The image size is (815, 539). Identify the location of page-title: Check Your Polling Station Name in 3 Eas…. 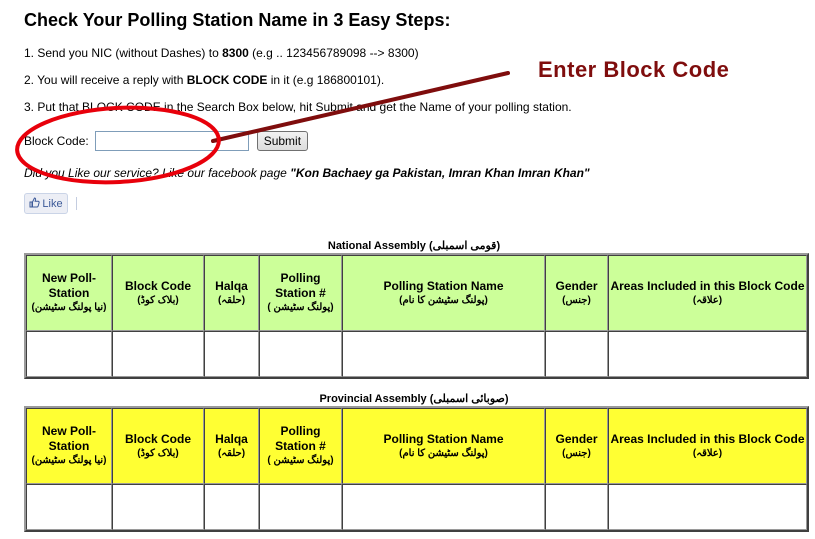
(237, 20).